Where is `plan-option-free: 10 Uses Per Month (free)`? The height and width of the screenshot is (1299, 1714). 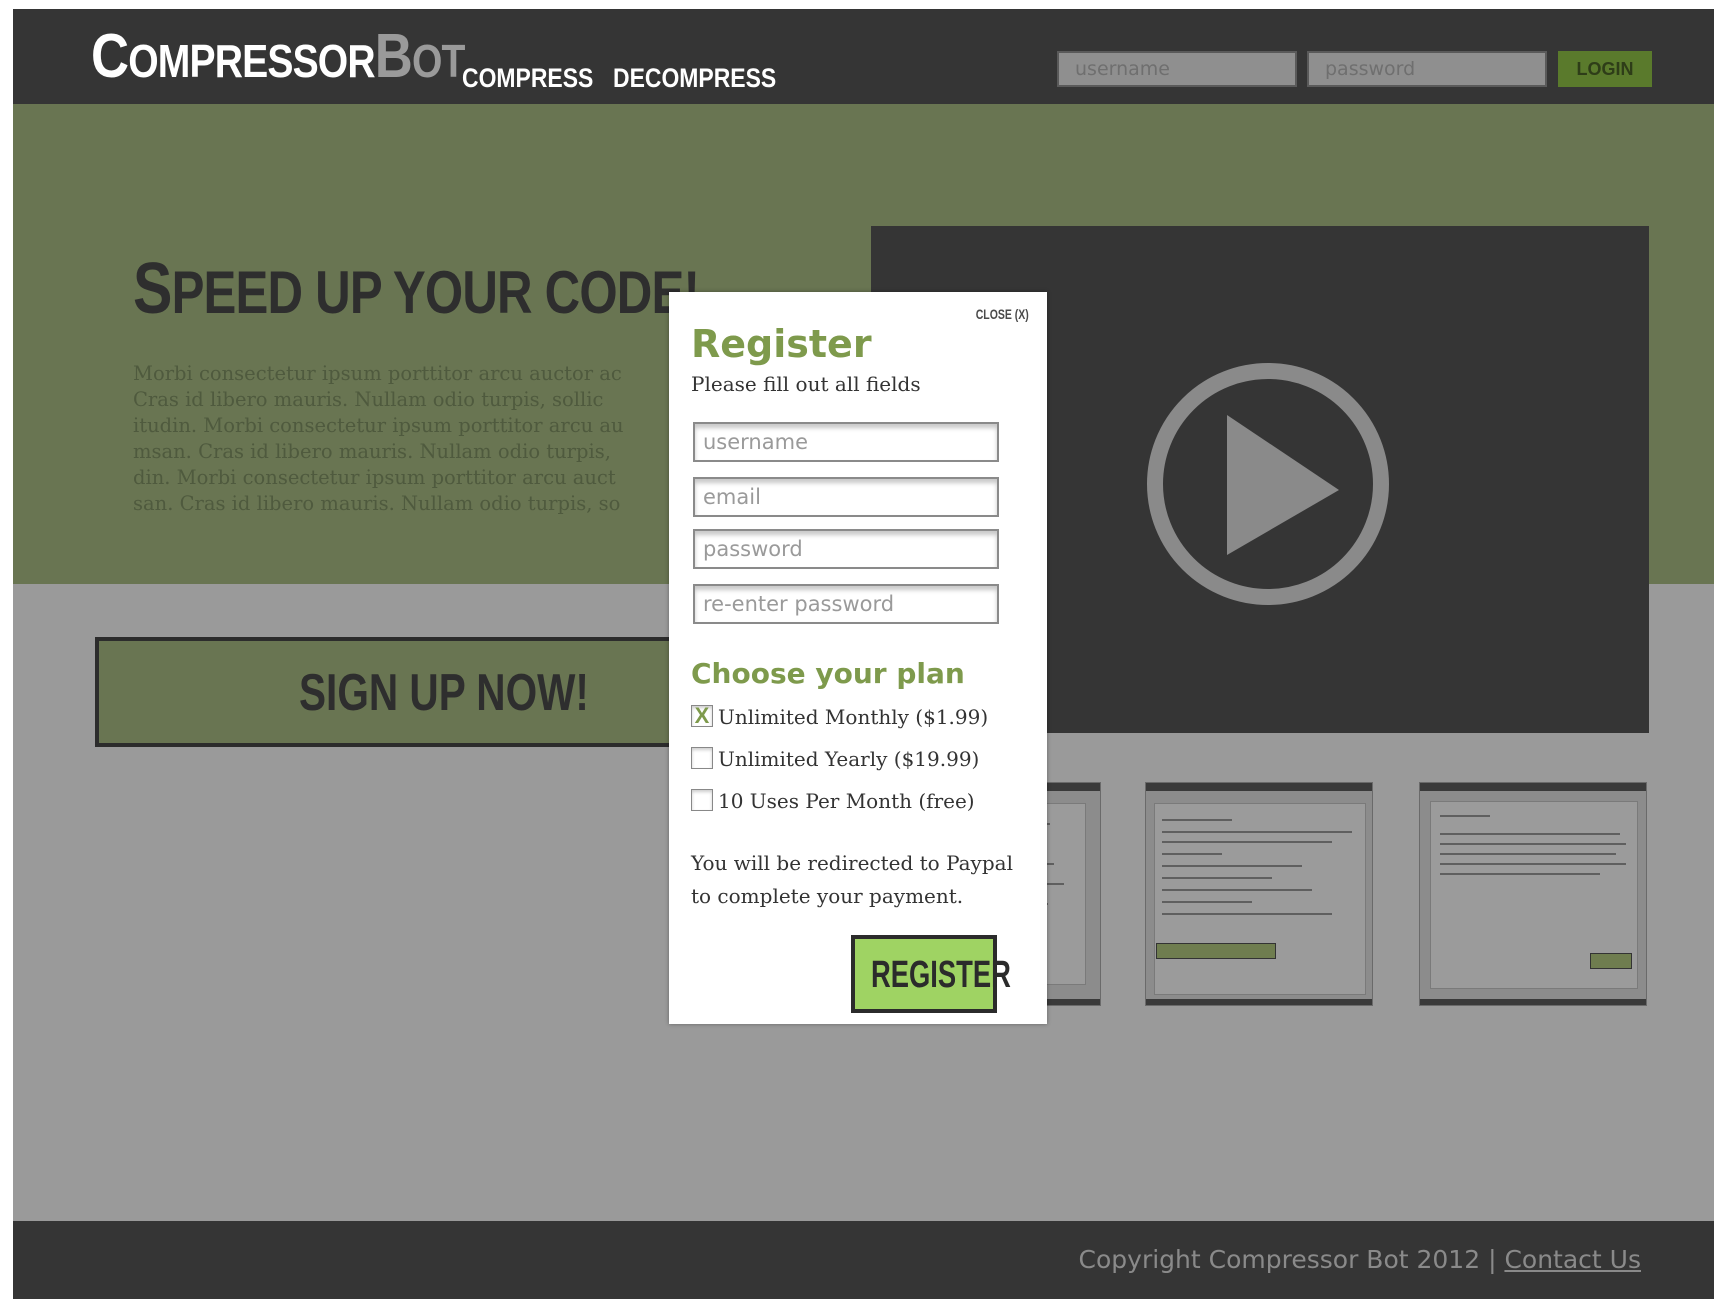 plan-option-free: 10 Uses Per Month (free) is located at coordinates (833, 801).